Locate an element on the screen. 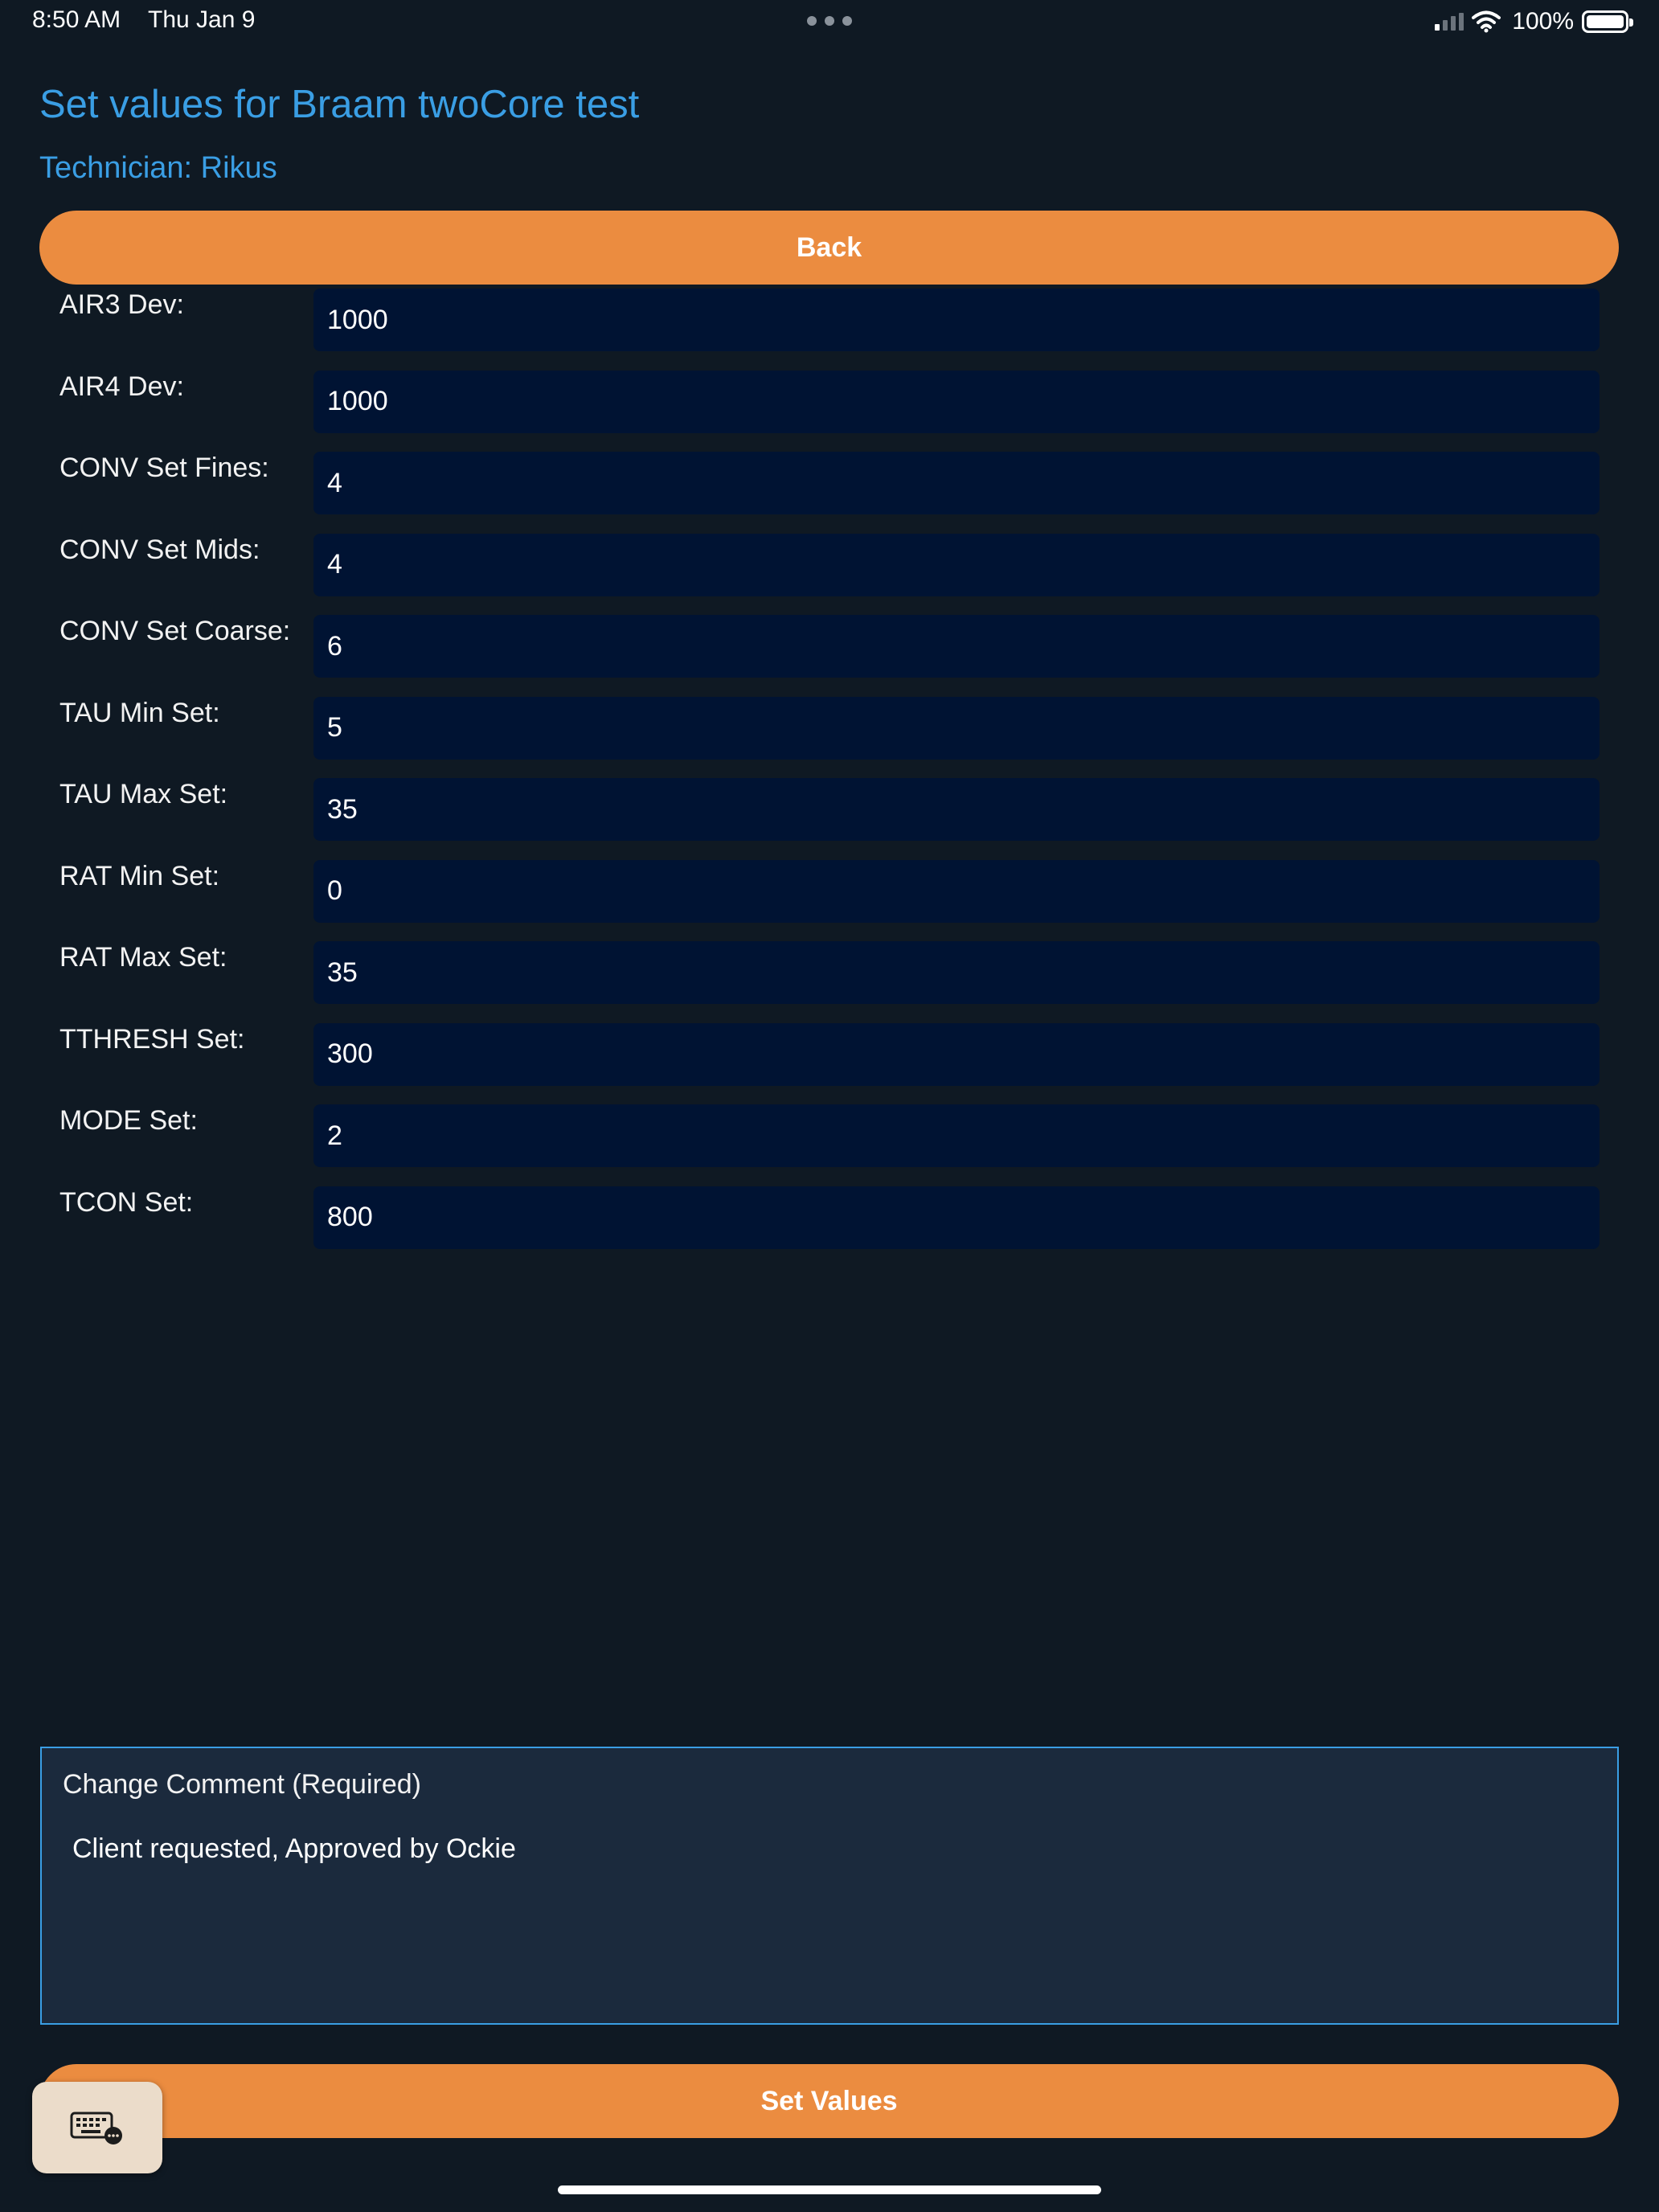  form-row: CONV Set Mids: is located at coordinates (829, 567).